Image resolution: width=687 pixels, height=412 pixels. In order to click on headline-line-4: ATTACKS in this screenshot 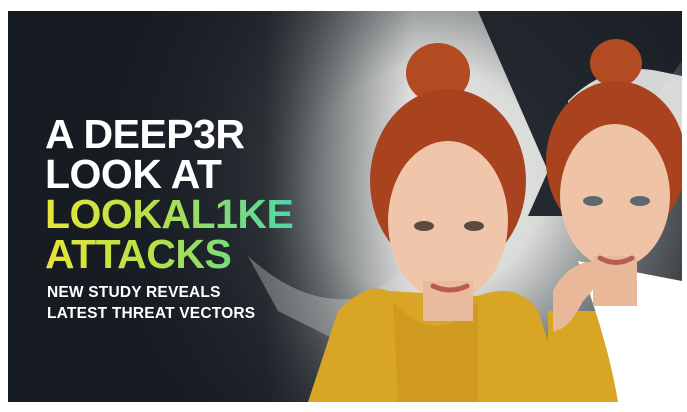, I will do `click(169, 254)`.